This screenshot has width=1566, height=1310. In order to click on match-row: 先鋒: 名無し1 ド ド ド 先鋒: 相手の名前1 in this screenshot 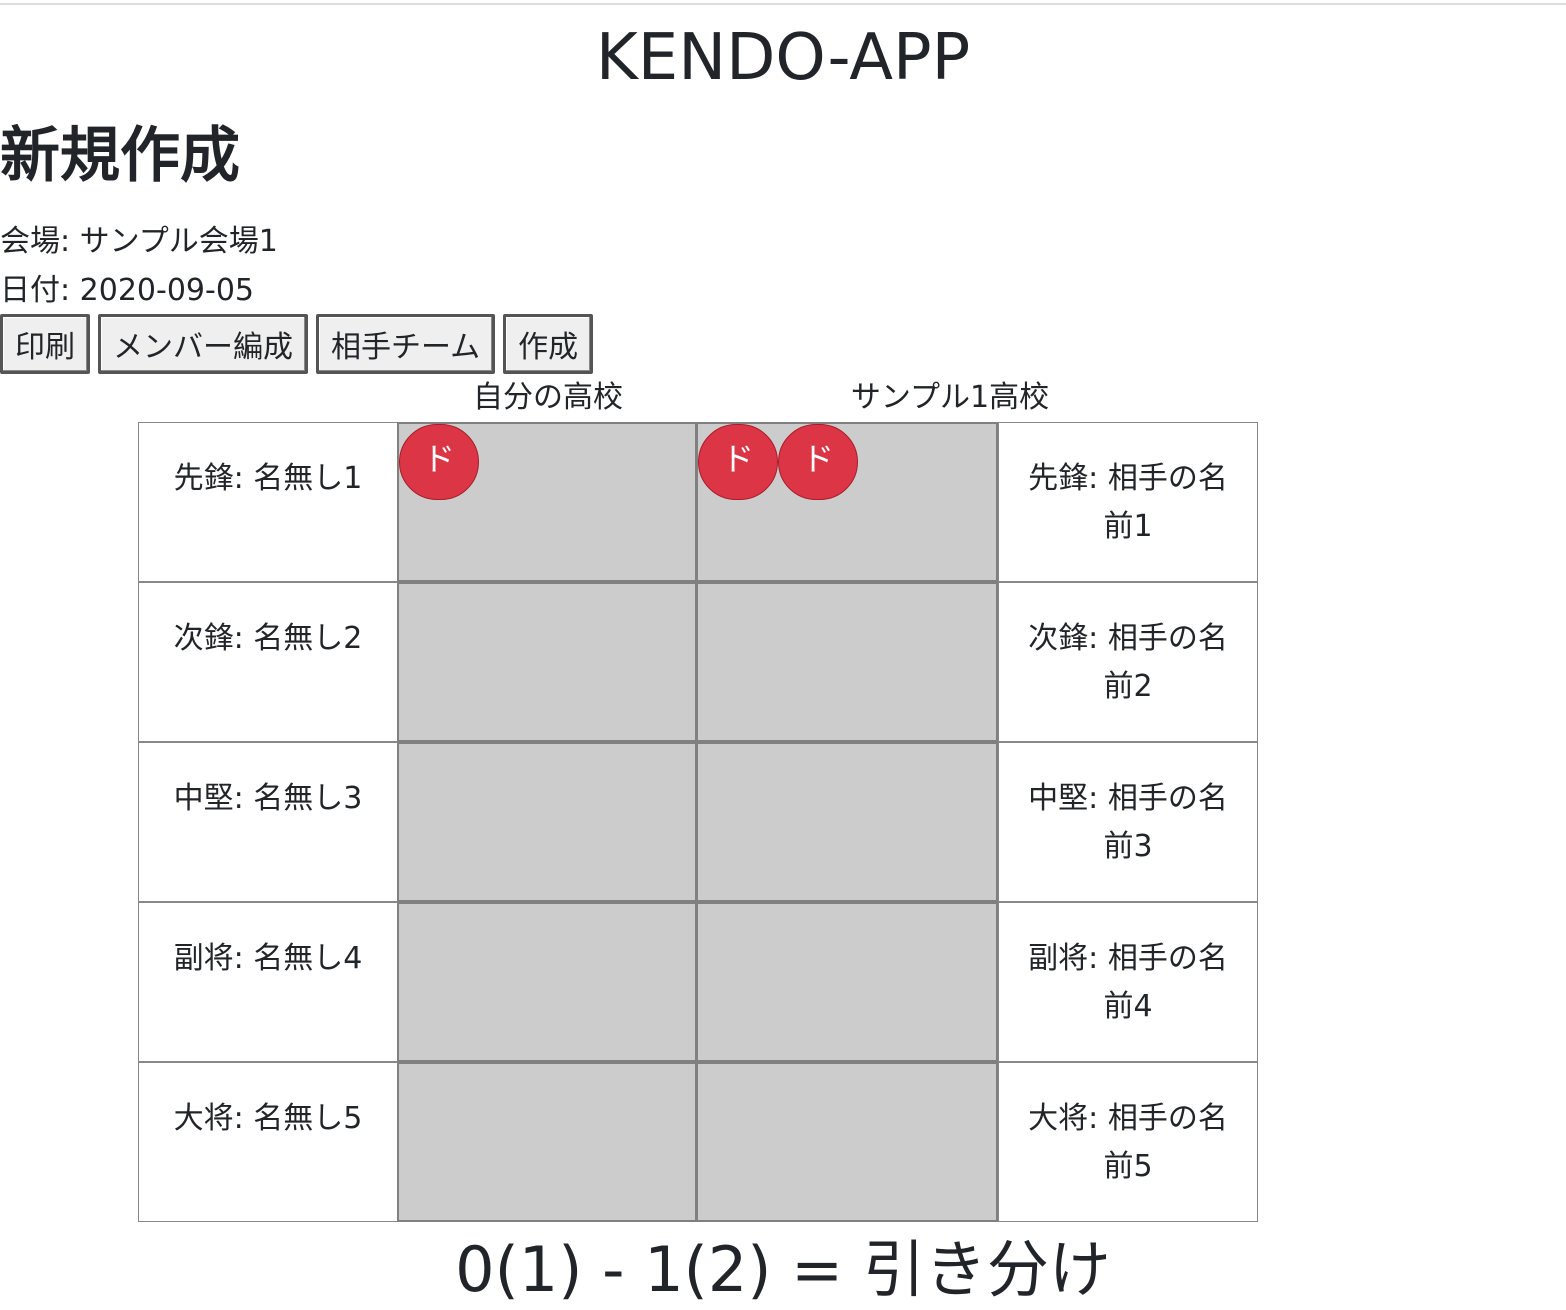, I will do `click(698, 502)`.